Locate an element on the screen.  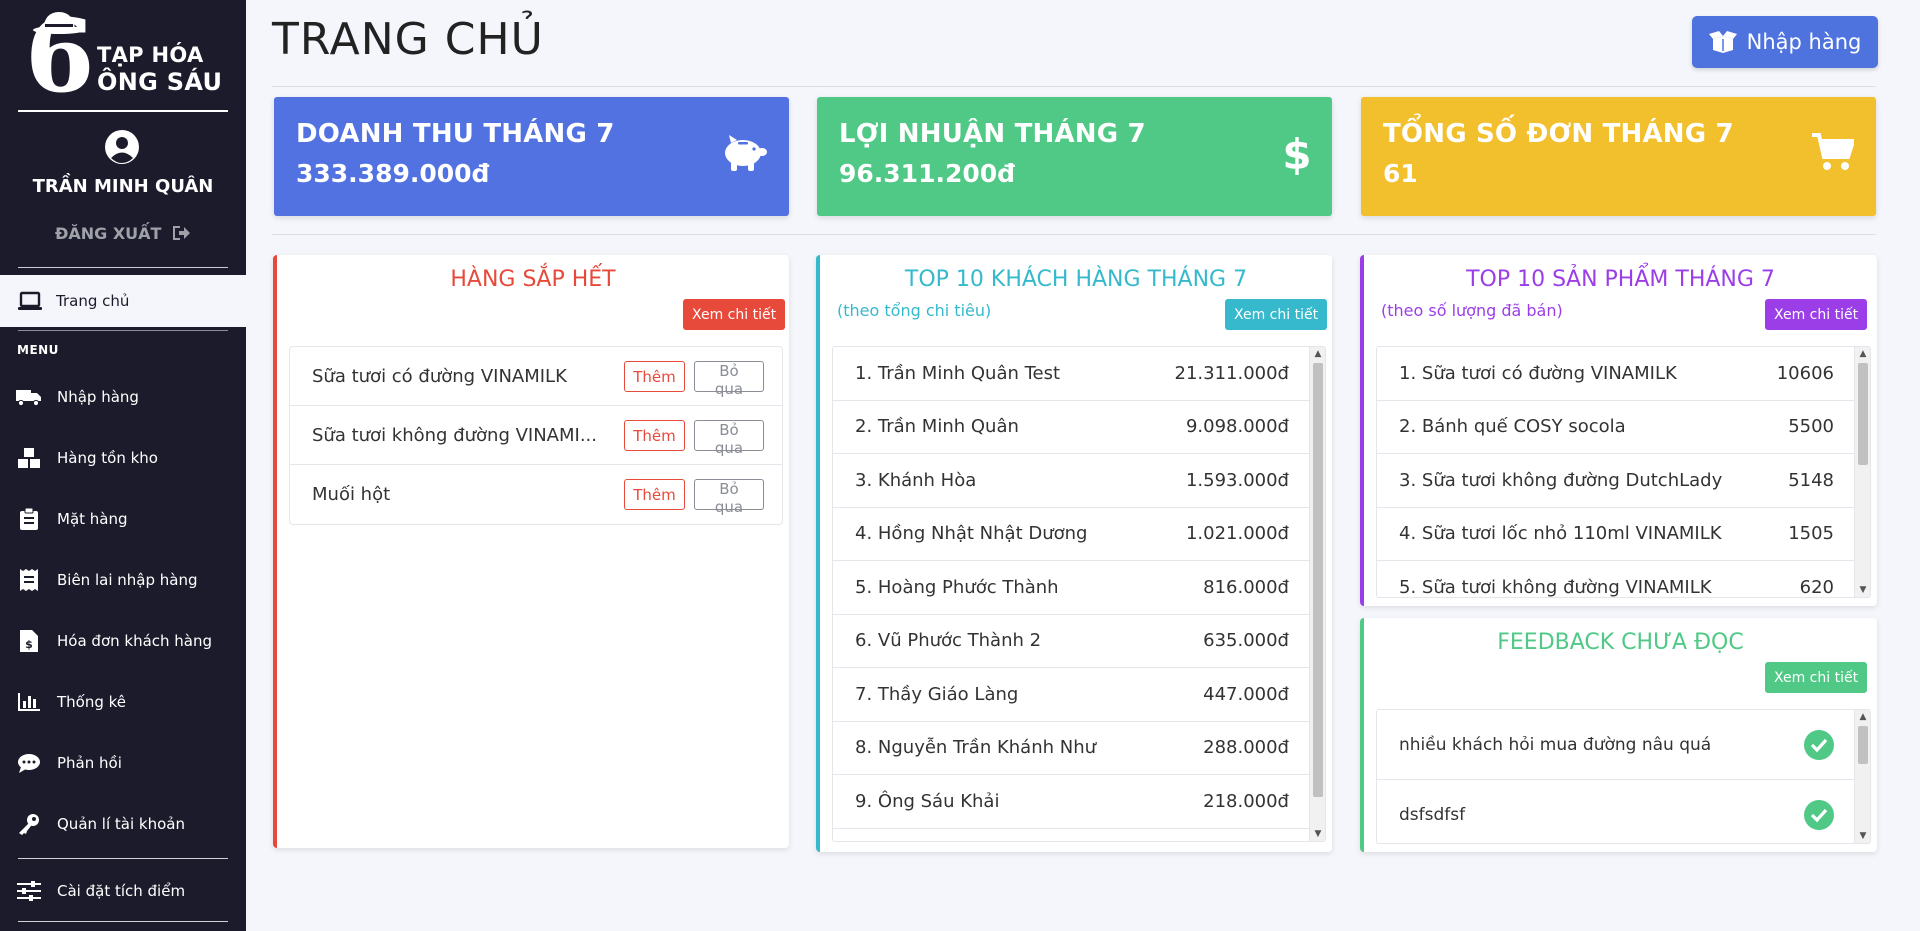
sidebar-item-points-settings: Cài đặt tích điểm is located at coordinates (123, 890).